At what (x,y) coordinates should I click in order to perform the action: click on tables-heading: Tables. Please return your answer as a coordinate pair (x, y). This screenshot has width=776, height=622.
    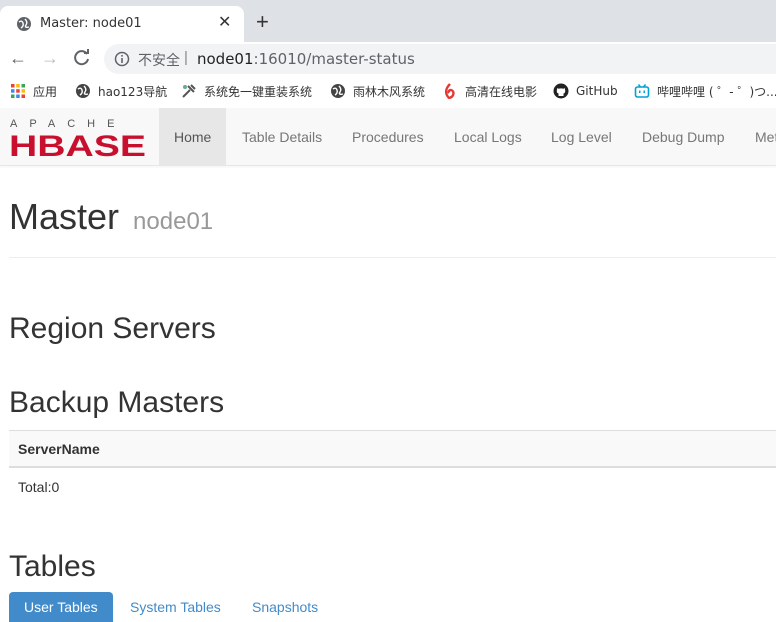
    Looking at the image, I should click on (52, 566).